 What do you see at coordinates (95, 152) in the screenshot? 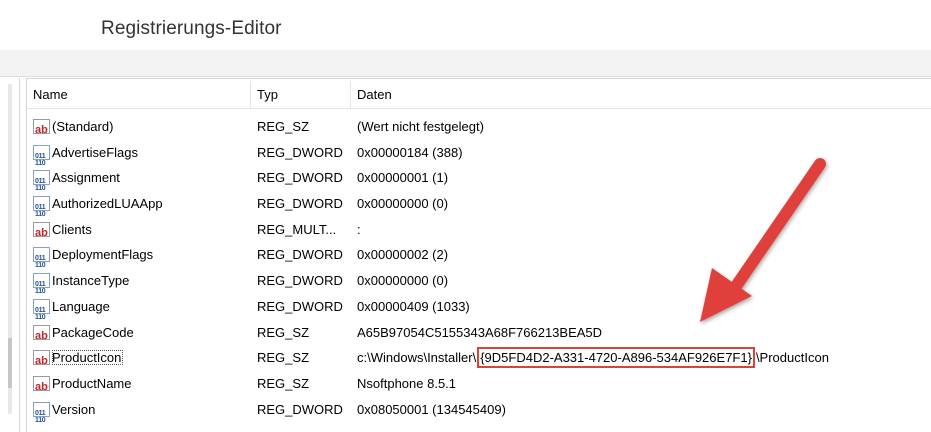
I see `value-name: AdvertiseFlags` at bounding box center [95, 152].